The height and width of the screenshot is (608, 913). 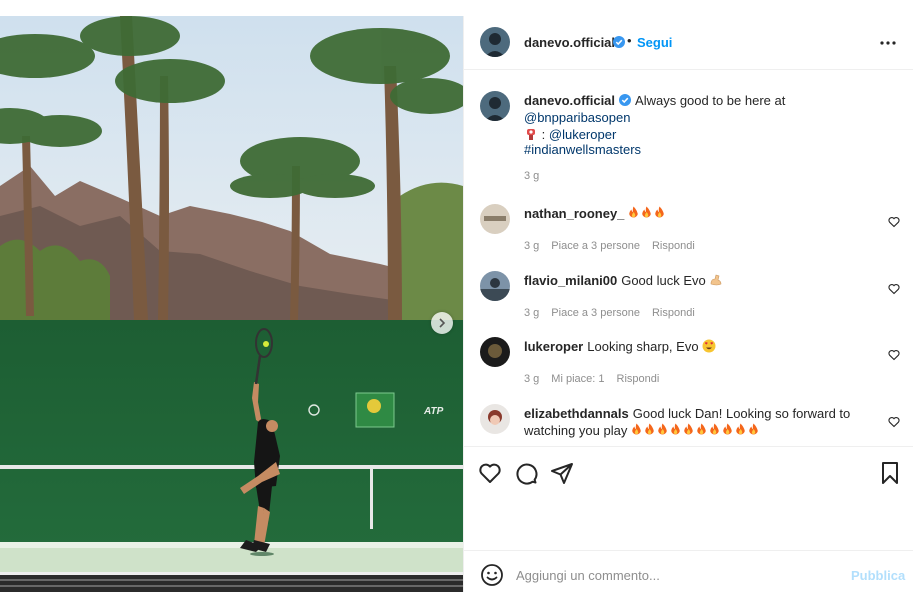 I want to click on author-avatar, so click(x=495, y=42).